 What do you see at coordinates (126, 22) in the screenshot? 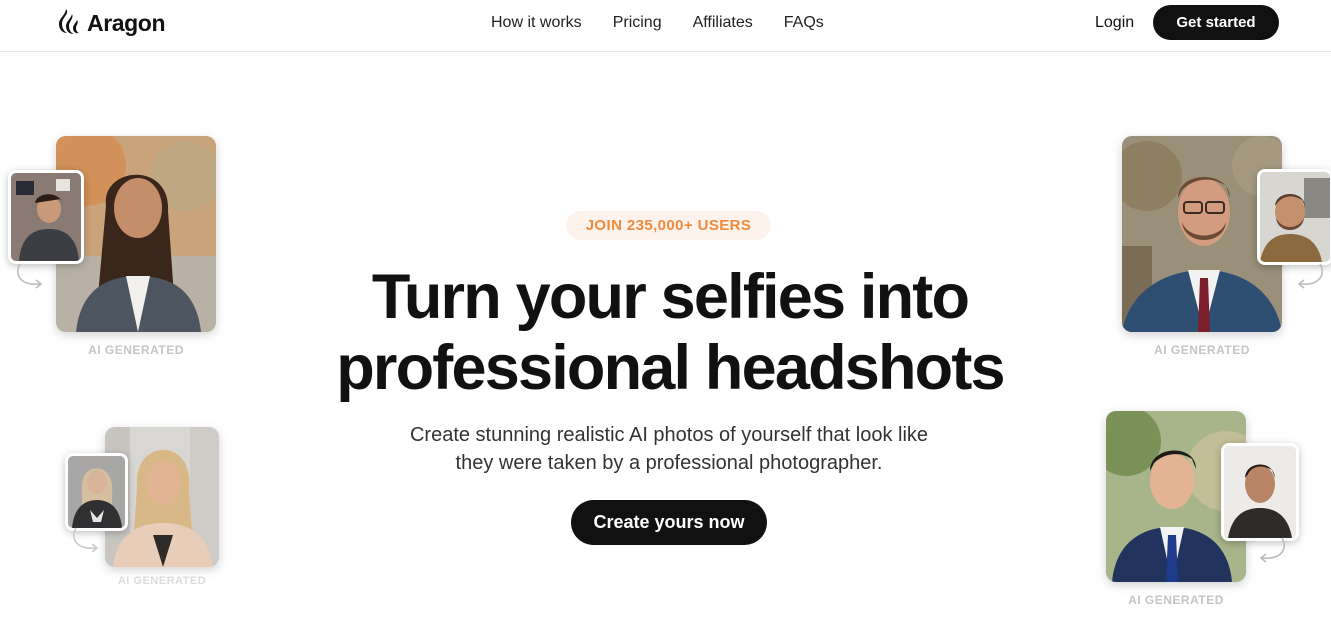
I see `brand-name: Aragon` at bounding box center [126, 22].